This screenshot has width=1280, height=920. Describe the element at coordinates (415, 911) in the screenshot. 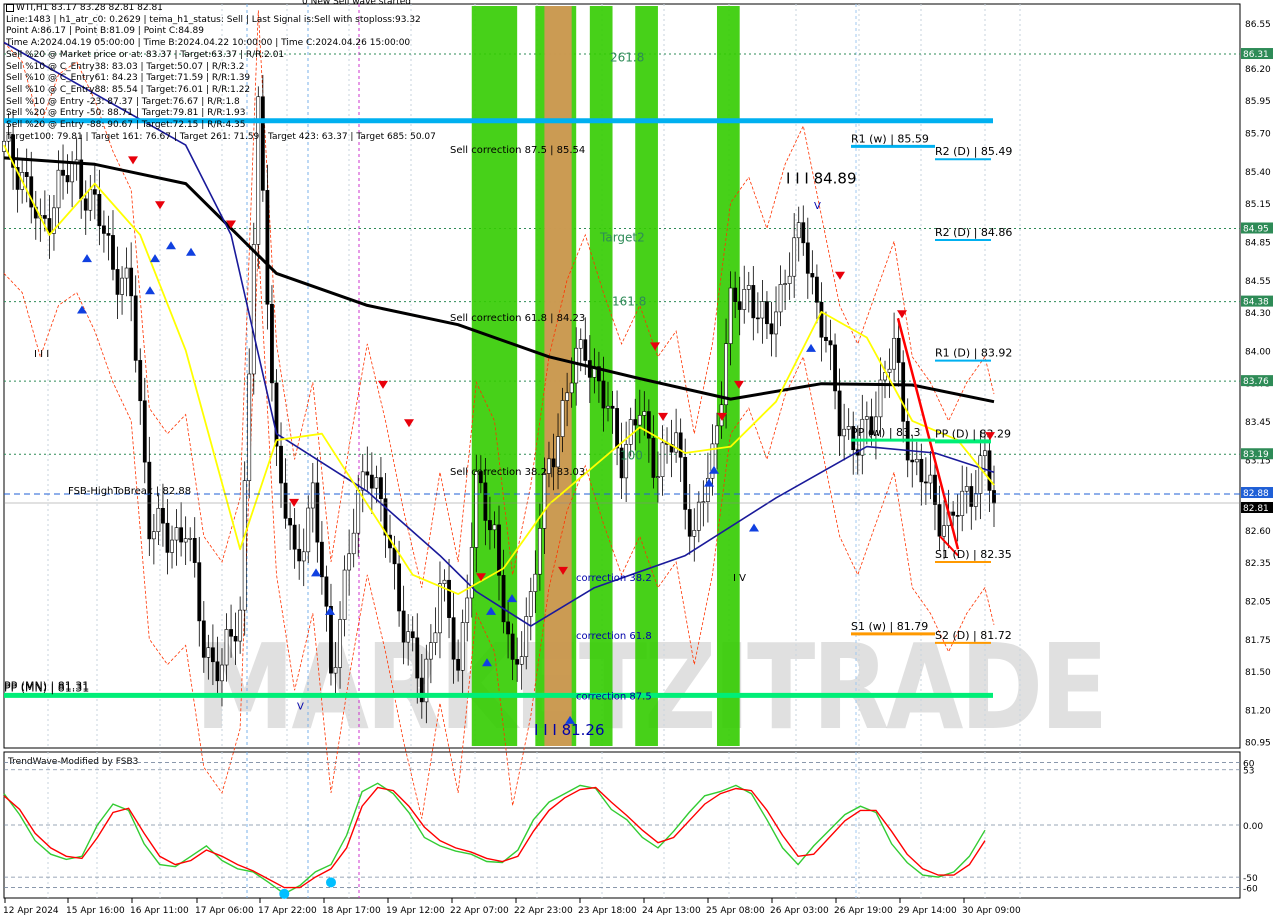

I see `x-tick-label: 19 Apr 12:00` at that location.